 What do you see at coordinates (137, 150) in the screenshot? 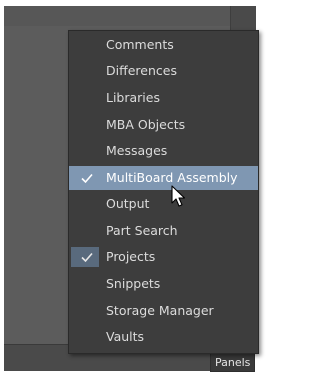
I see `menu-item-label: Messages` at bounding box center [137, 150].